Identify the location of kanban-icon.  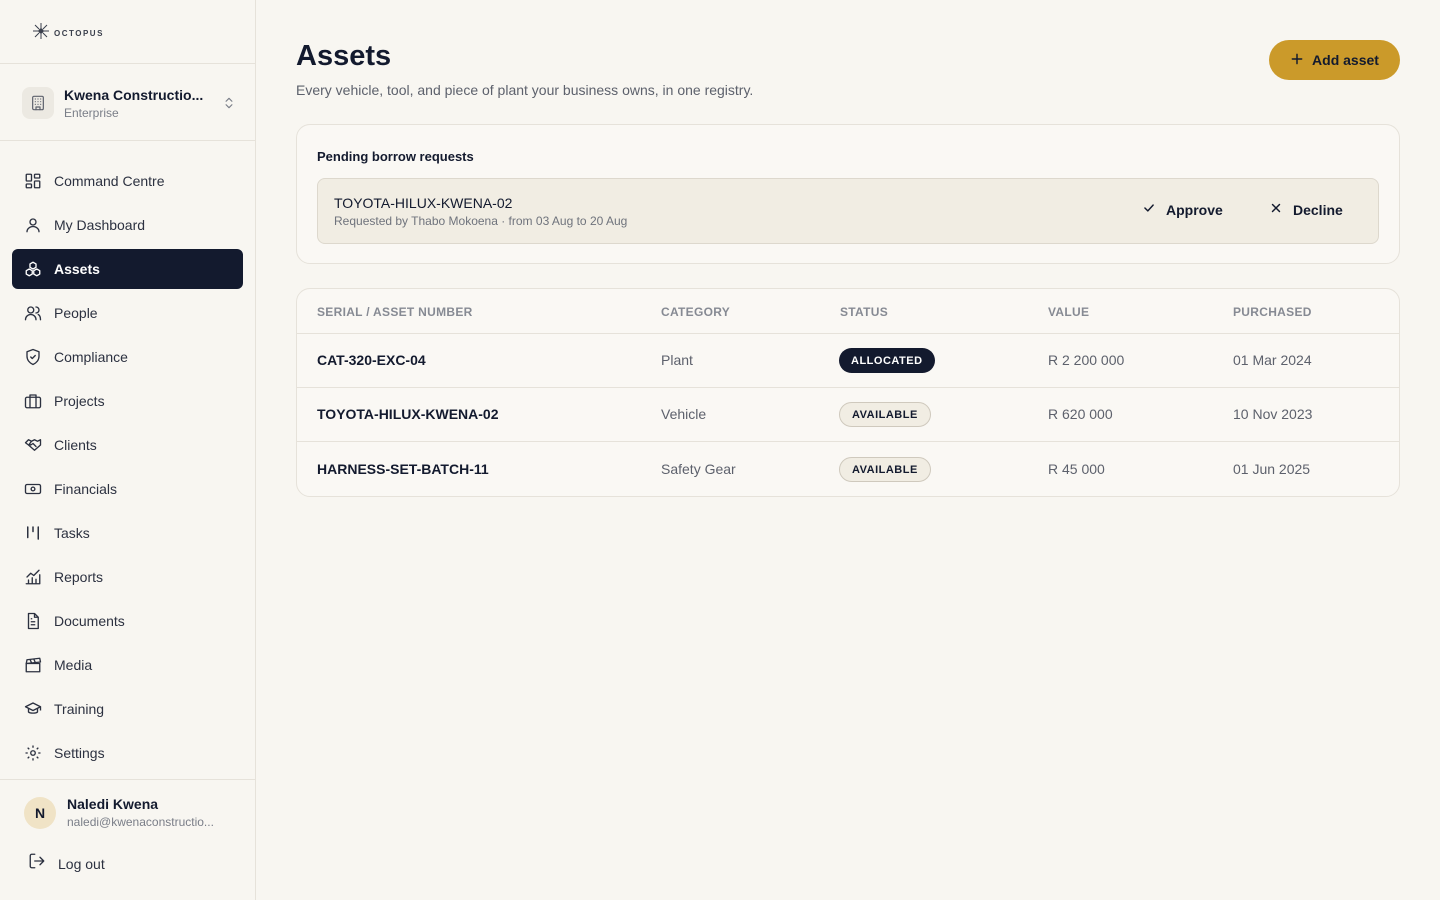
(33, 533).